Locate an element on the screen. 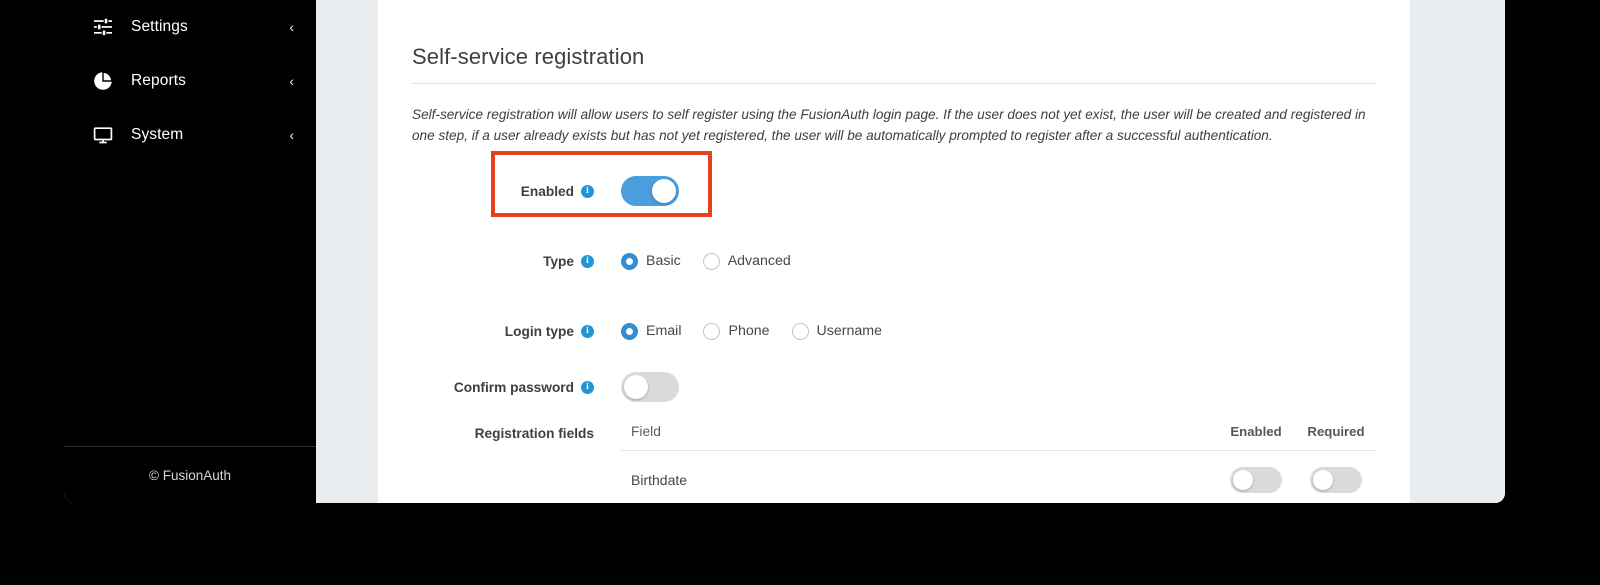 This screenshot has height=585, width=1600. radio-type-basic: Basic is located at coordinates (651, 261).